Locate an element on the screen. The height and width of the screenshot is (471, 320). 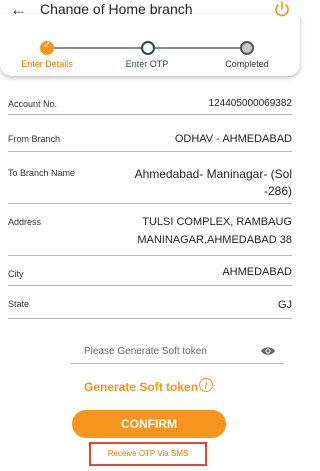
state-value: GJ is located at coordinates (284, 305).